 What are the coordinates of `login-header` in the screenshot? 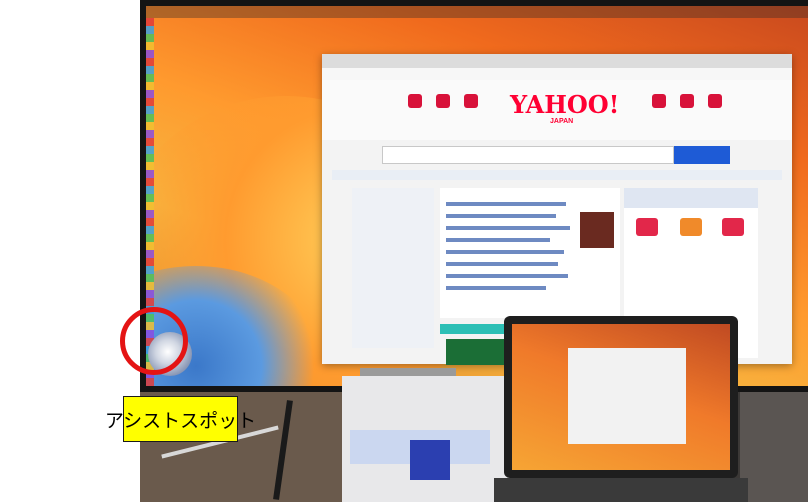 It's located at (691, 198).